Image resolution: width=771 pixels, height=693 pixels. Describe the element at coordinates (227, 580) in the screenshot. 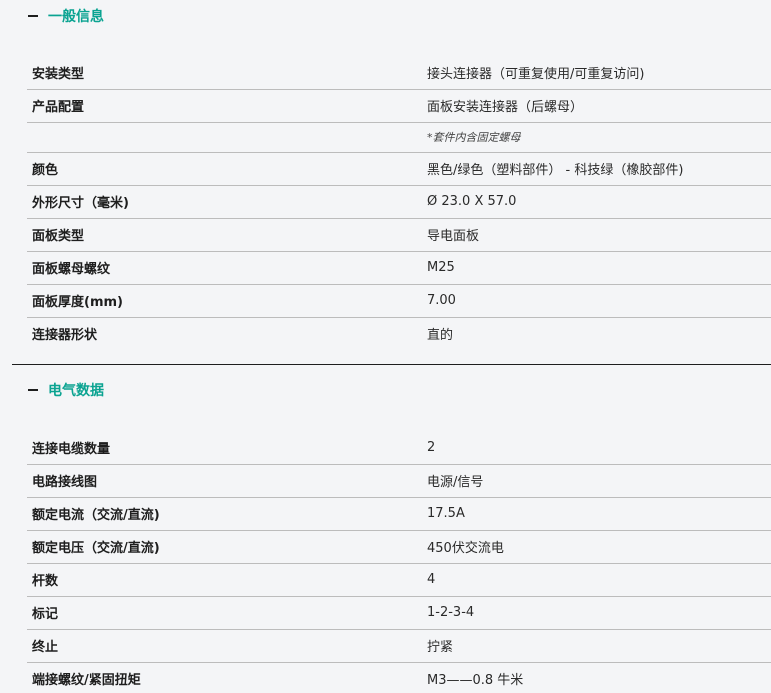

I see `spec-label: 杆数` at that location.